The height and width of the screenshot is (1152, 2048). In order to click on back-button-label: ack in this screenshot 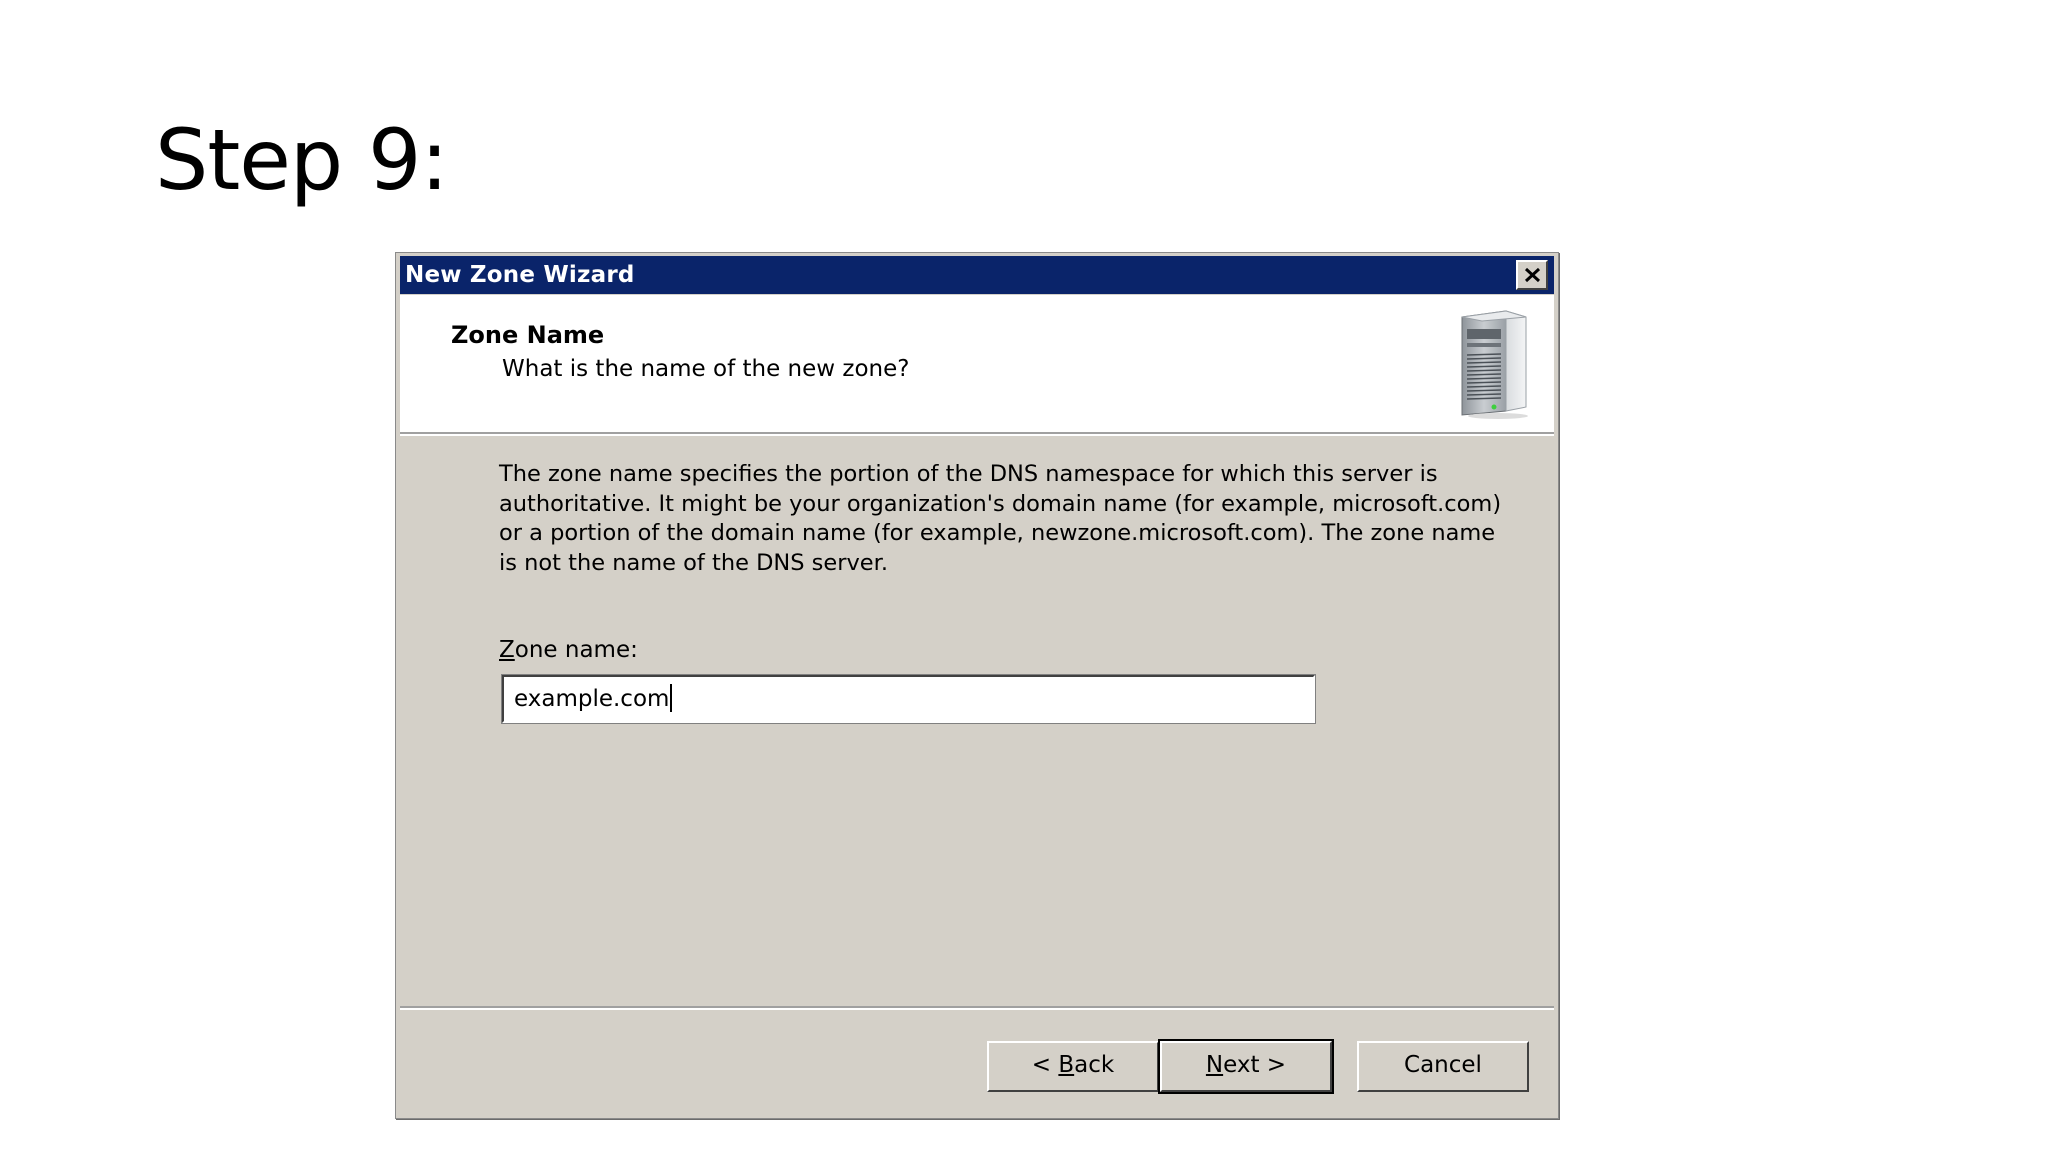, I will do `click(1094, 1065)`.